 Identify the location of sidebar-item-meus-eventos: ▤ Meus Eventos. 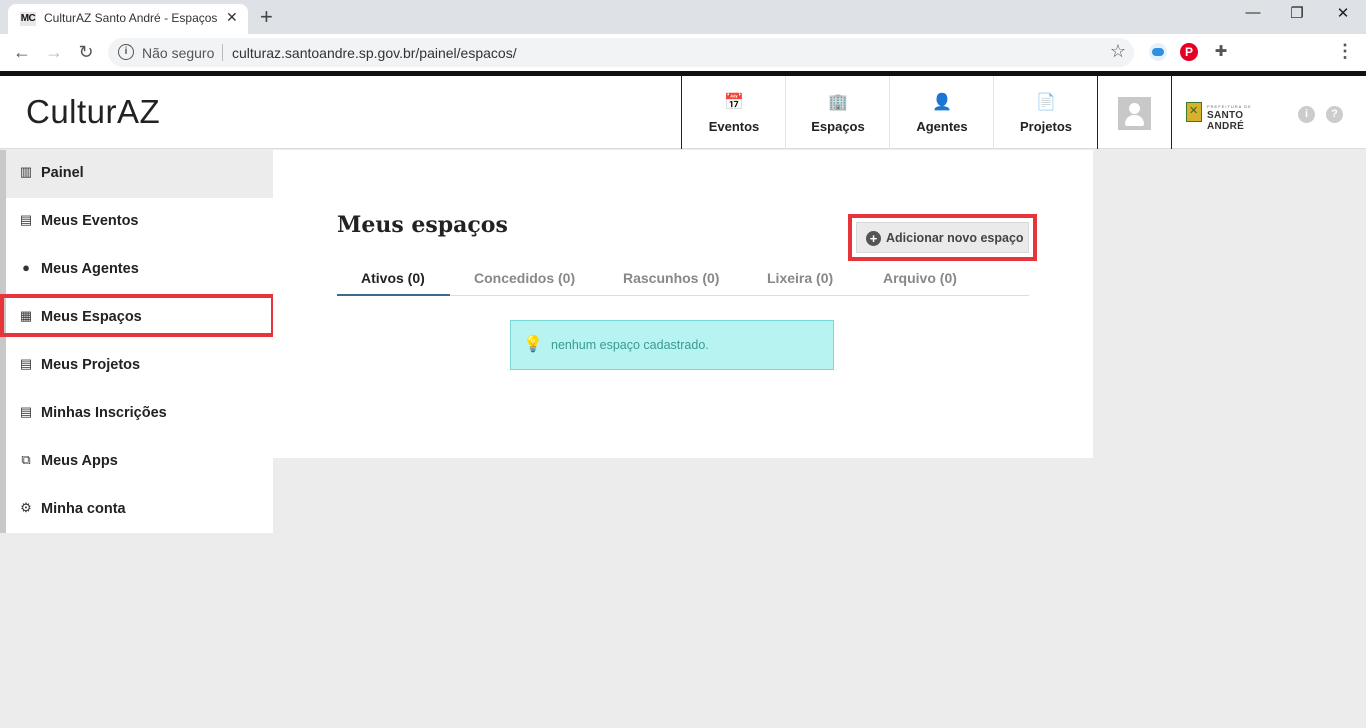
(139, 222).